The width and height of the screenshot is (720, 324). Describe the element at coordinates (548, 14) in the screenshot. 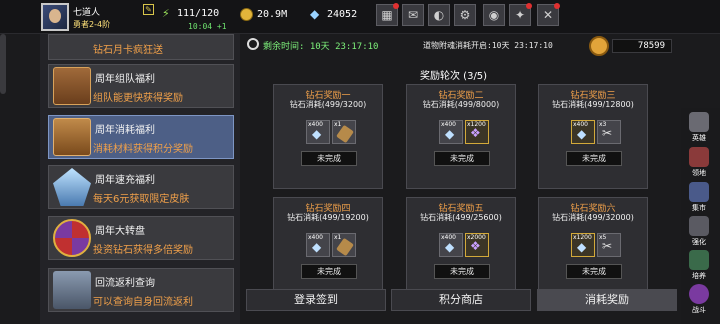

I see `swords-icon: ✕` at that location.